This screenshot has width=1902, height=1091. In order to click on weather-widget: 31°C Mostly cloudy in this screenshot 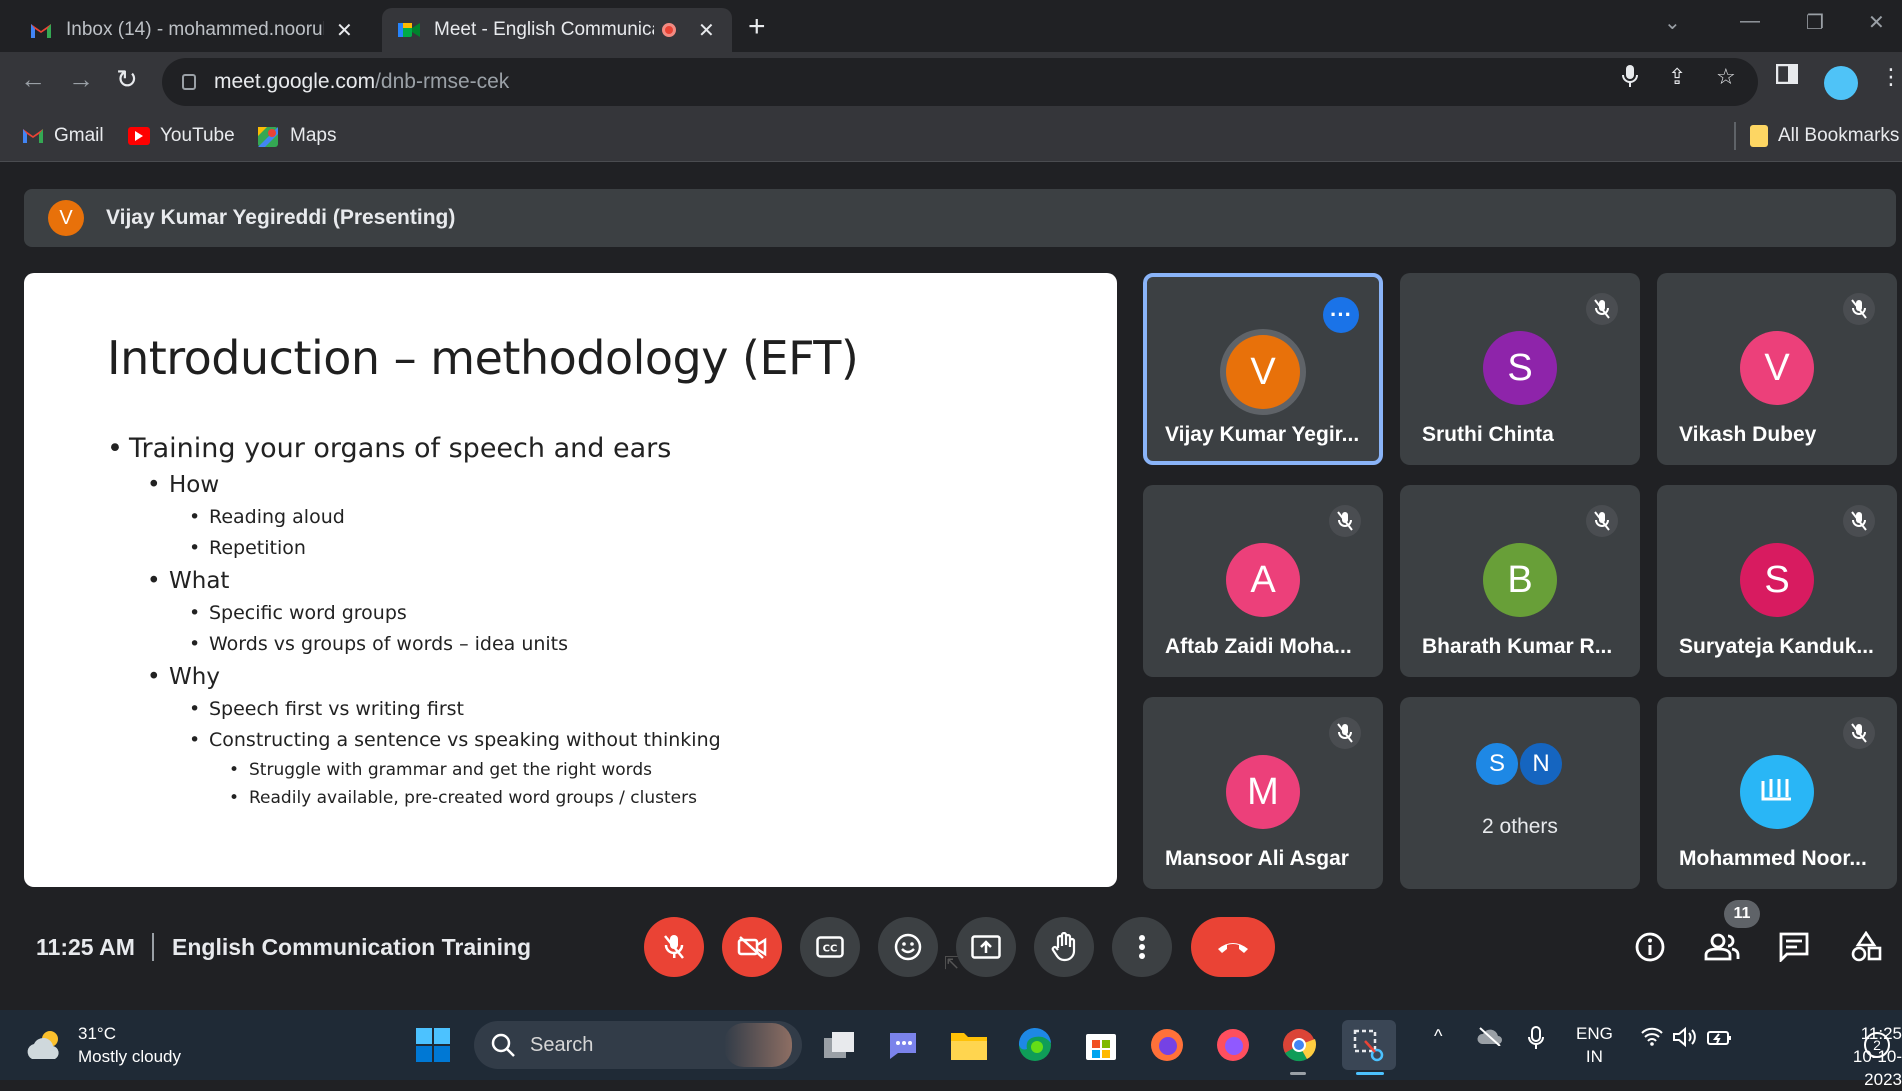, I will do `click(102, 1045)`.